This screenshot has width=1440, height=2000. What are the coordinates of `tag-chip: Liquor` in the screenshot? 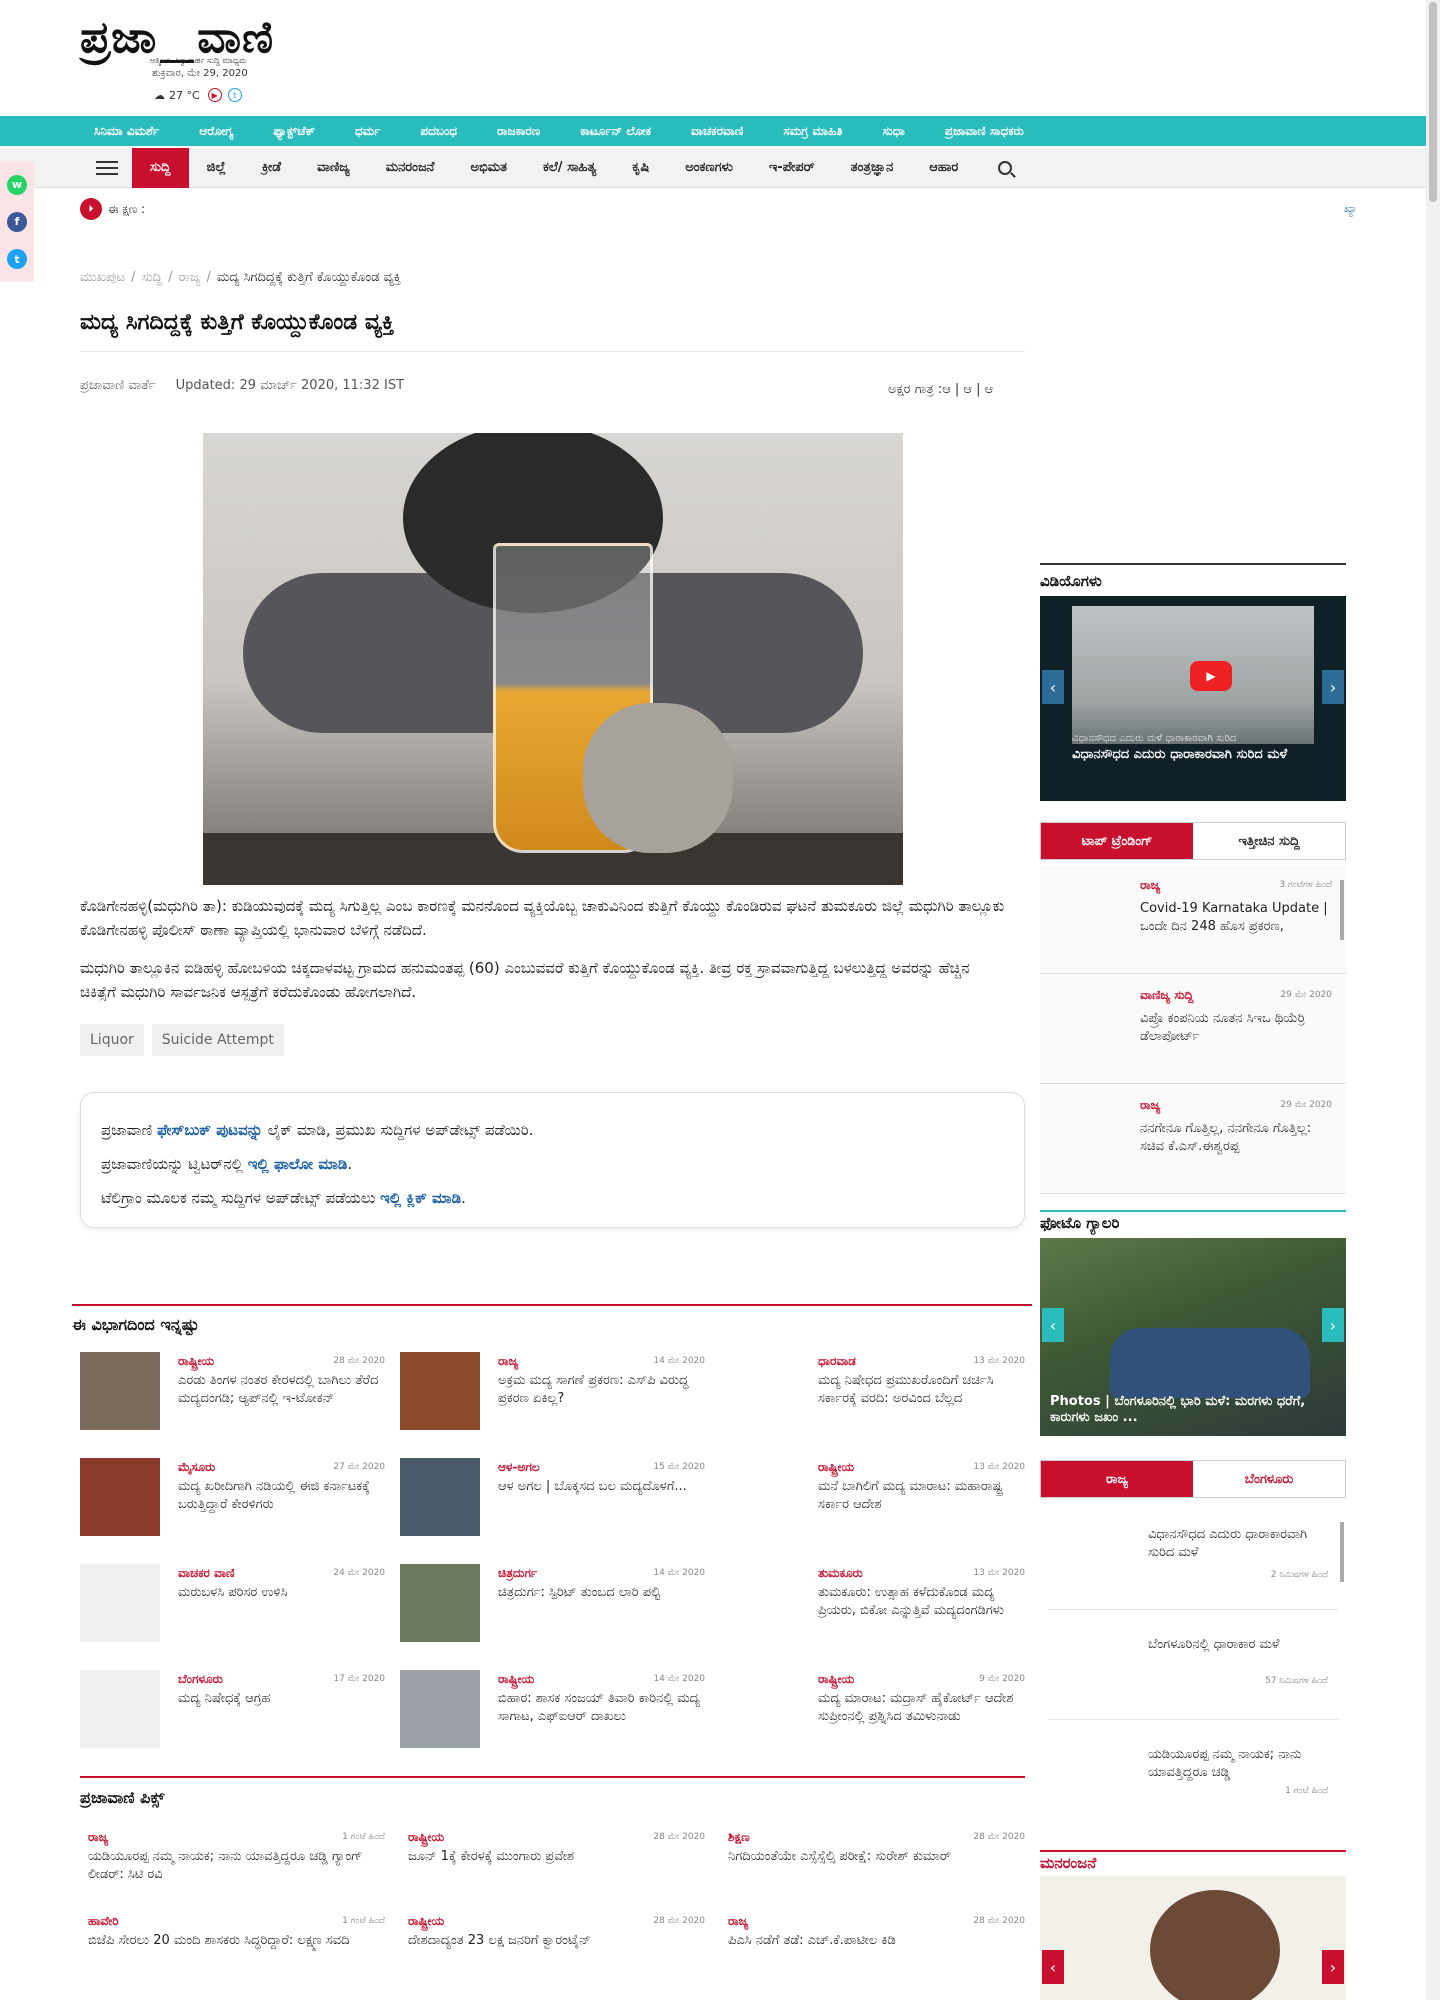 It's located at (112, 1040).